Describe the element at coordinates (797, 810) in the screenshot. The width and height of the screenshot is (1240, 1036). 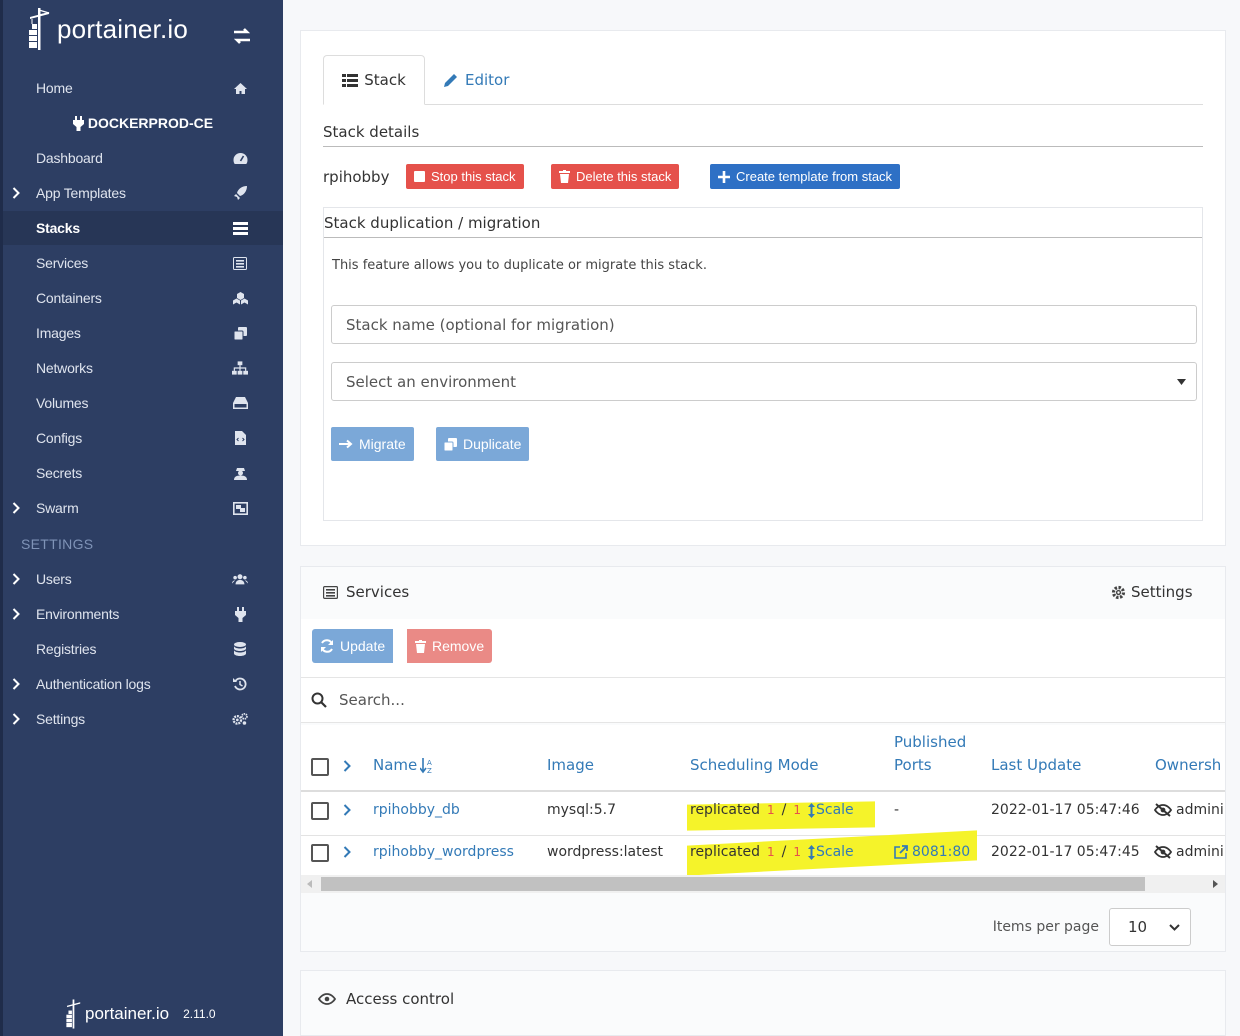
I see `desired-count: 1` at that location.